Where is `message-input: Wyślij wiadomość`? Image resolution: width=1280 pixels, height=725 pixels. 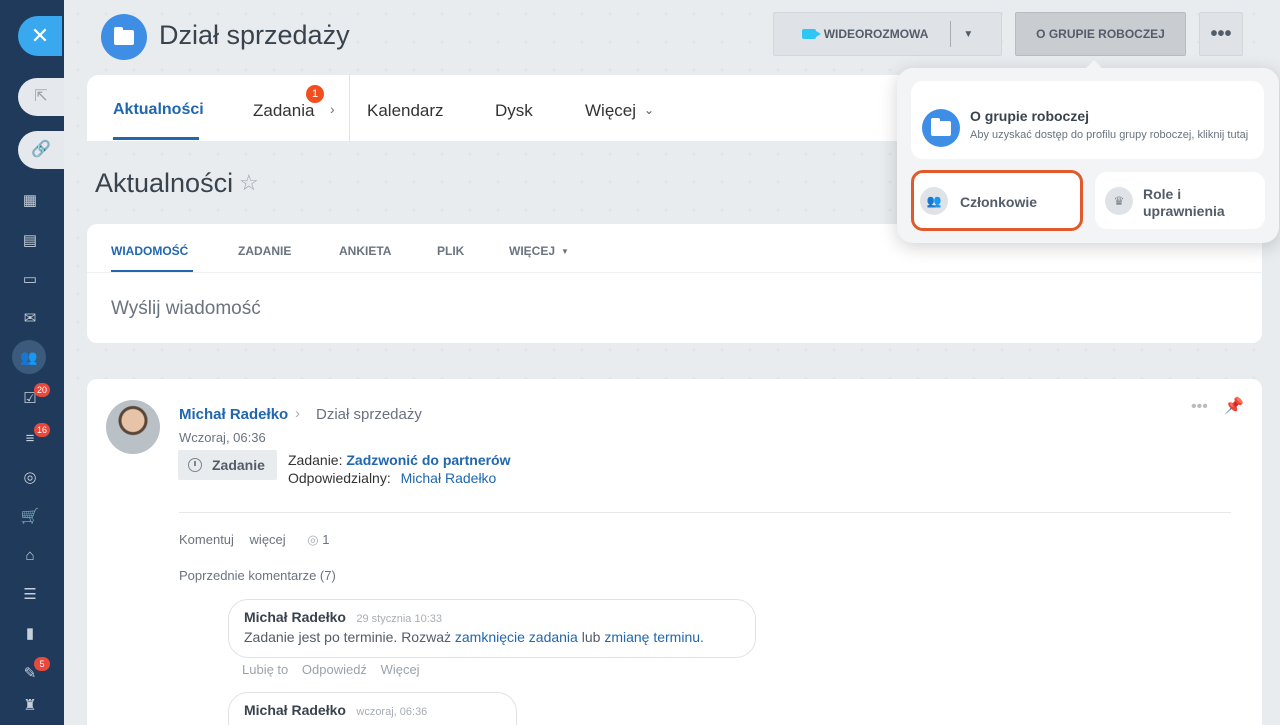
message-input: Wyślij wiadomość is located at coordinates (186, 309).